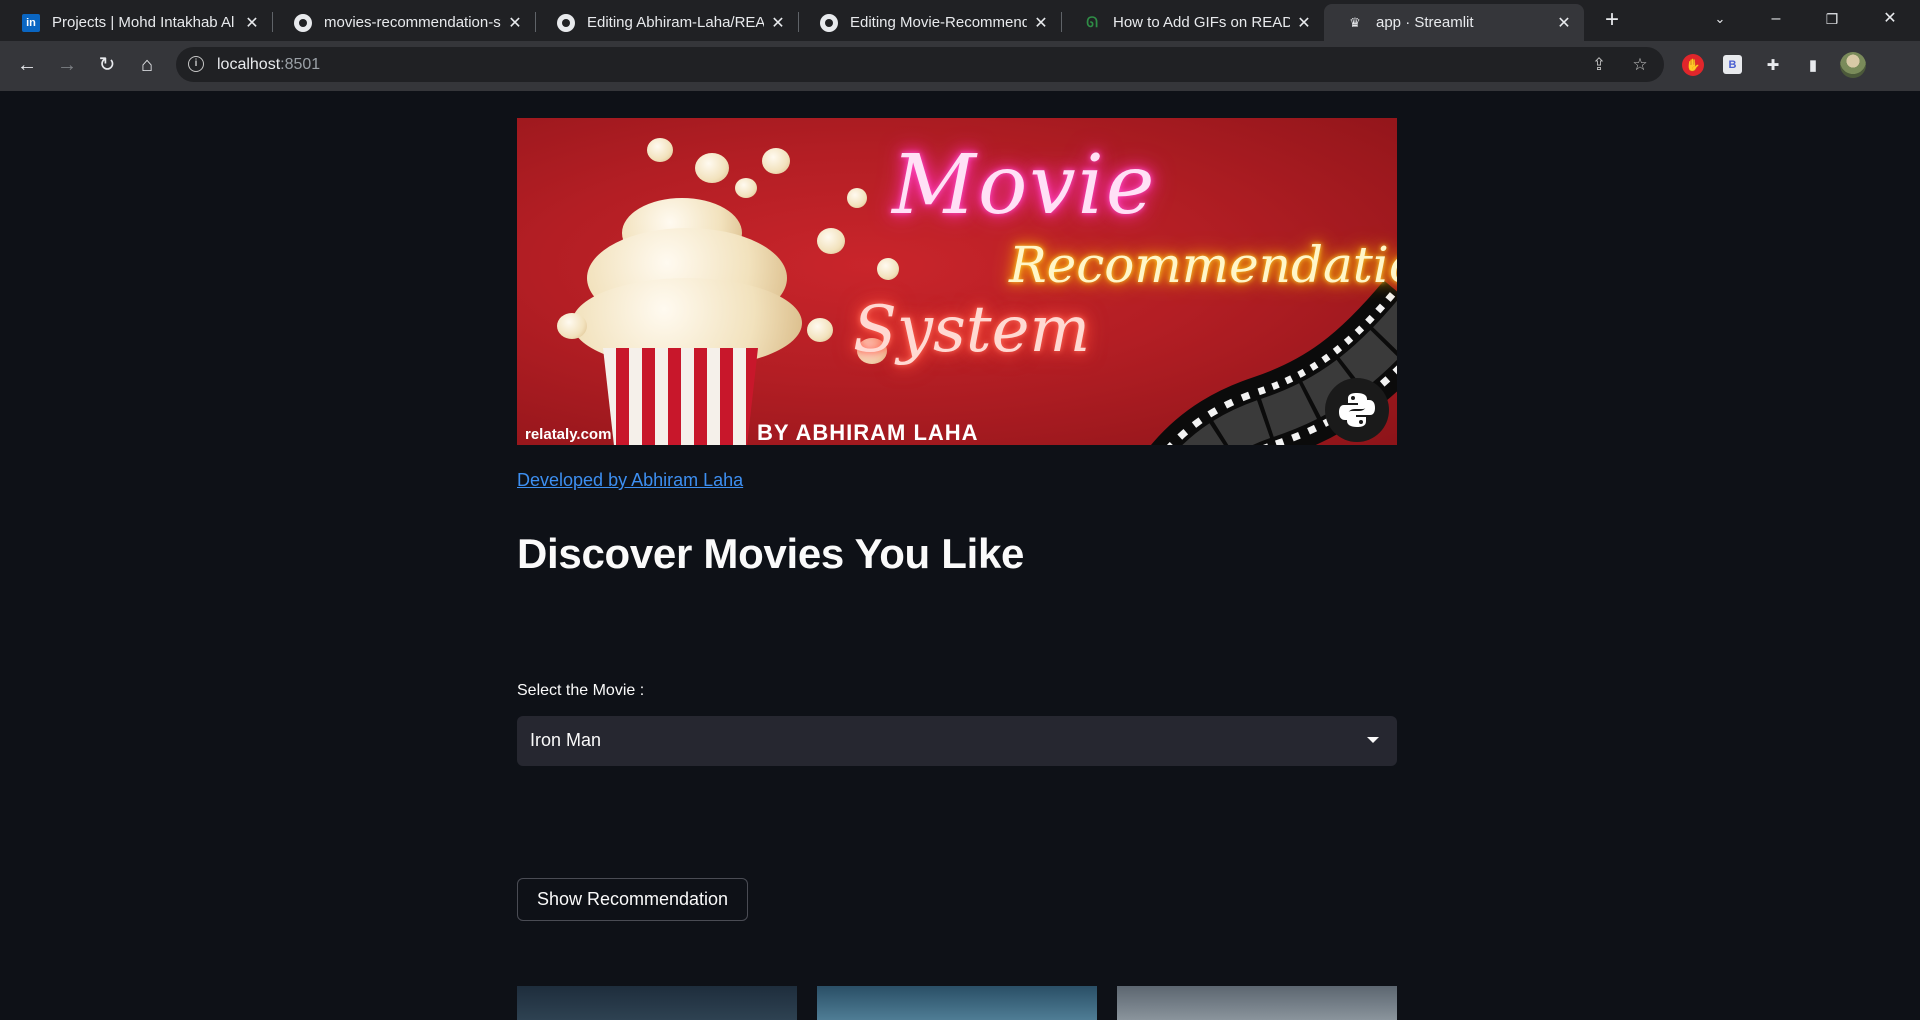  Describe the element at coordinates (67, 65) in the screenshot. I see `forward-button: →` at that location.